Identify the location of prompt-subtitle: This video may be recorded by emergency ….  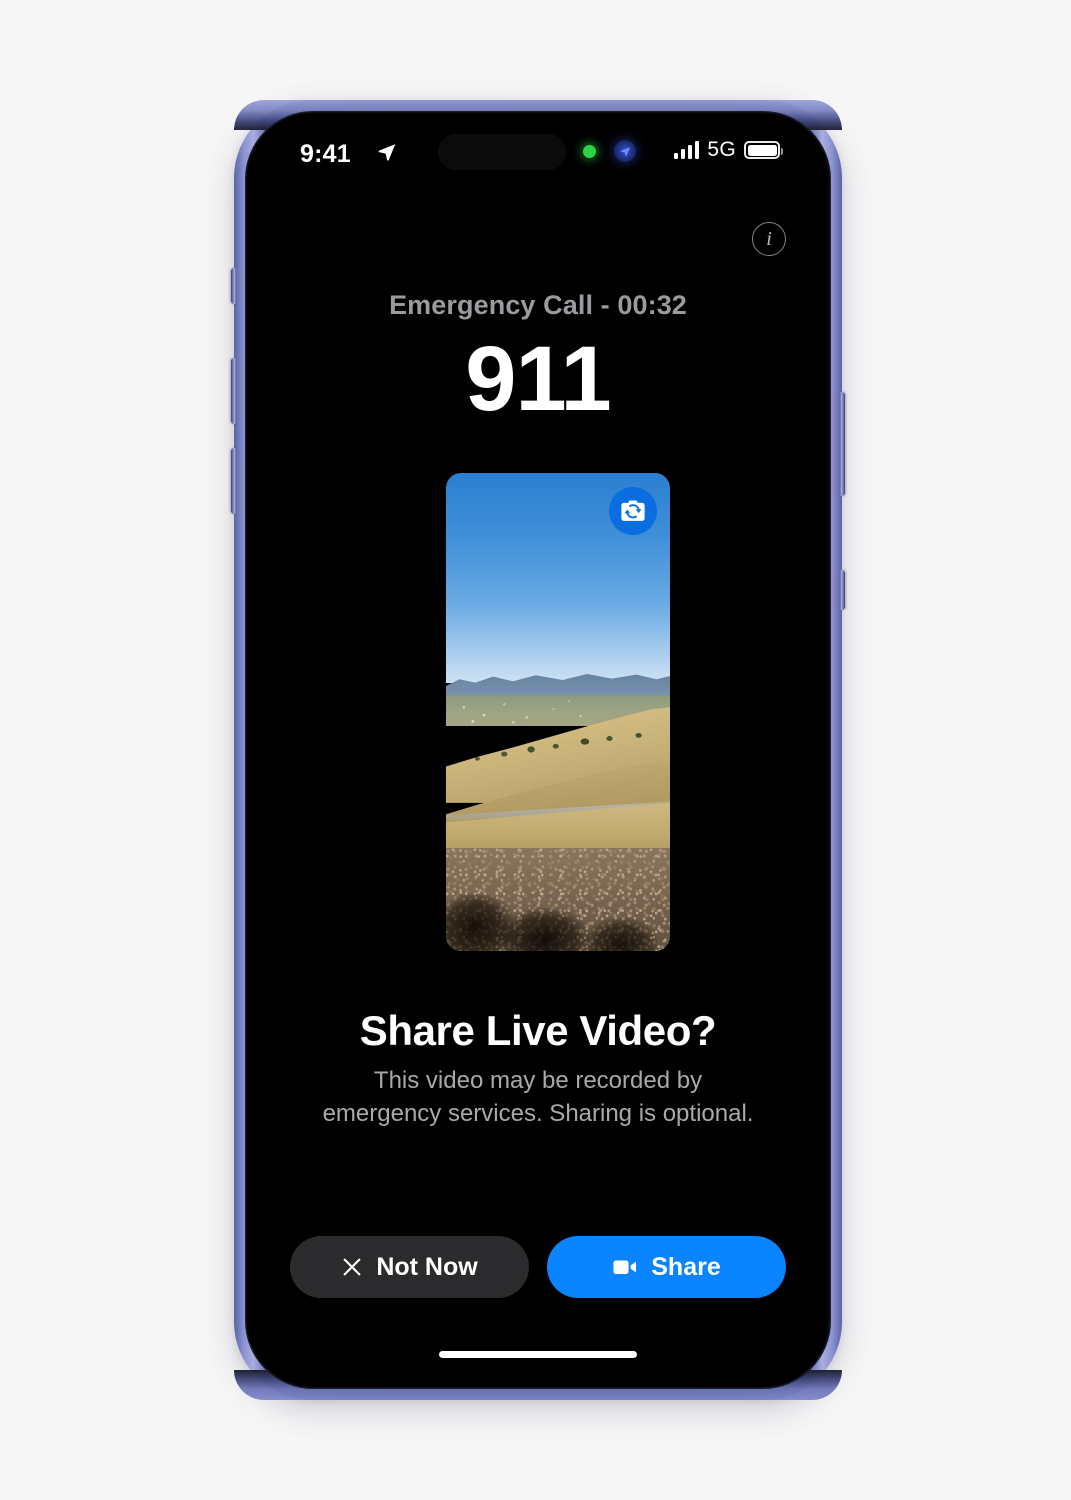
(538, 1097).